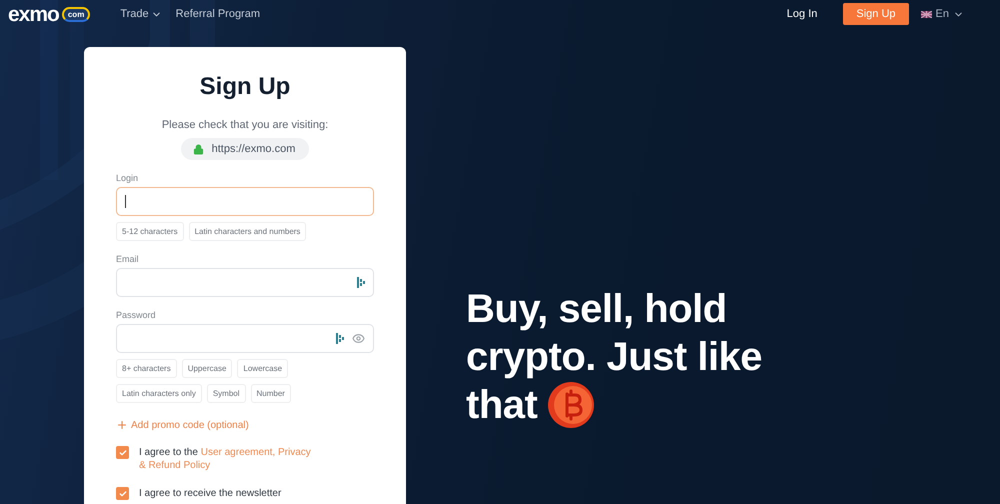  What do you see at coordinates (207, 368) in the screenshot?
I see `requirement-tag: Uppercase` at bounding box center [207, 368].